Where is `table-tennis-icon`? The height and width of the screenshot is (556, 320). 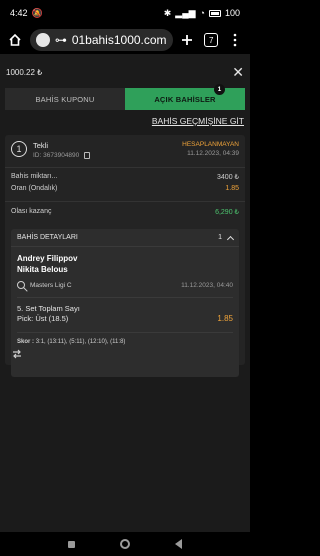 table-tennis-icon is located at coordinates (21, 285).